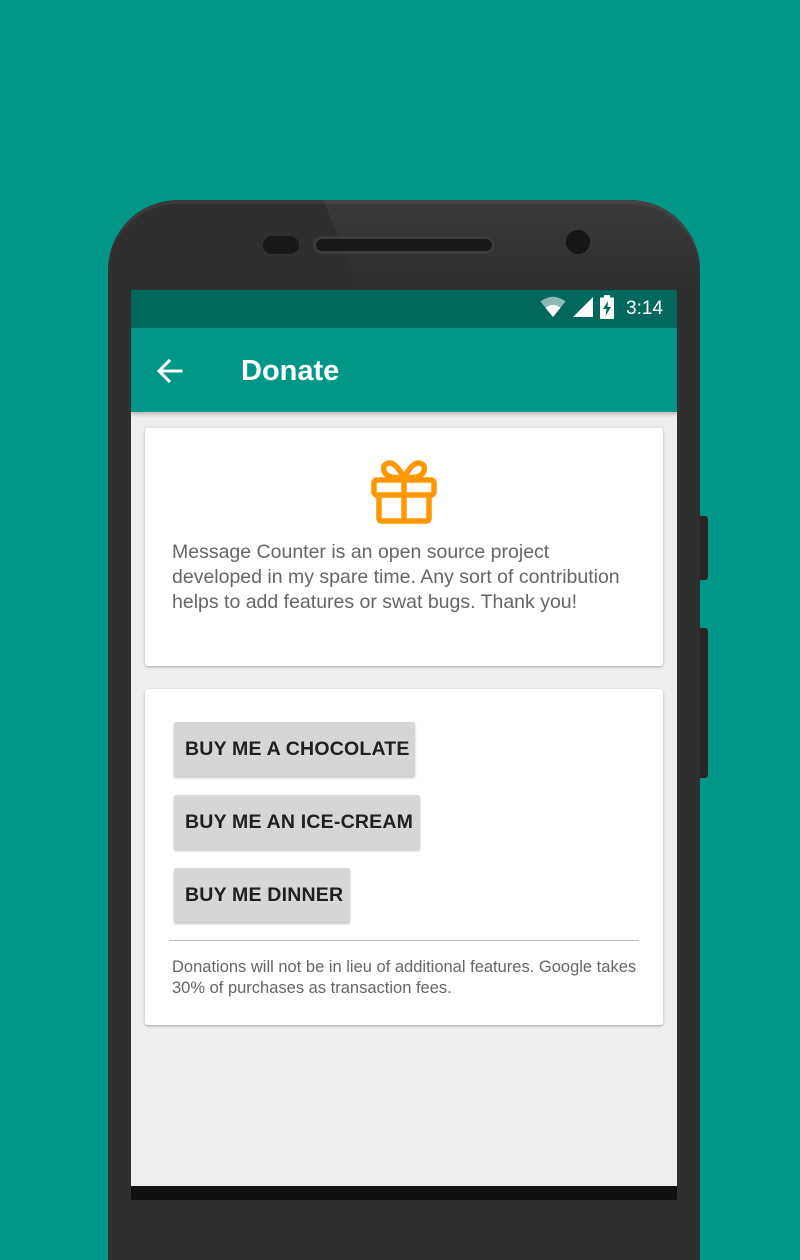 This screenshot has height=1260, width=800. What do you see at coordinates (578, 242) in the screenshot?
I see `front-camera` at bounding box center [578, 242].